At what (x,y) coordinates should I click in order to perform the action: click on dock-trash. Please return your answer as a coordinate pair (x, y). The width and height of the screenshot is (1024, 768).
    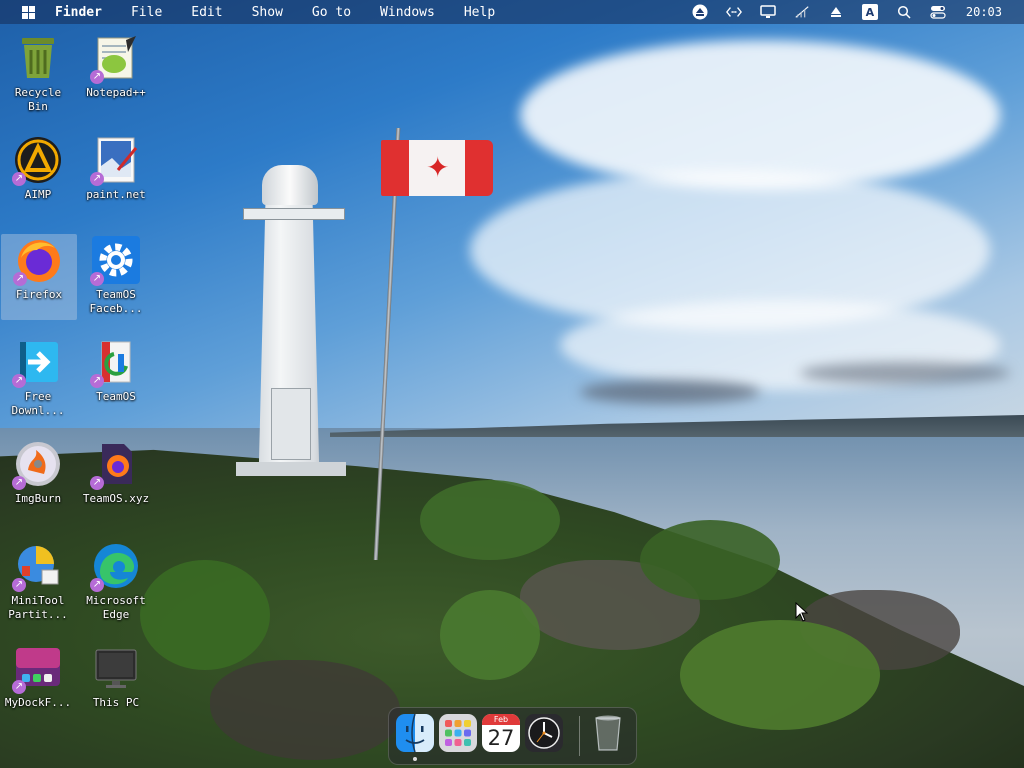
    Looking at the image, I should click on (608, 733).